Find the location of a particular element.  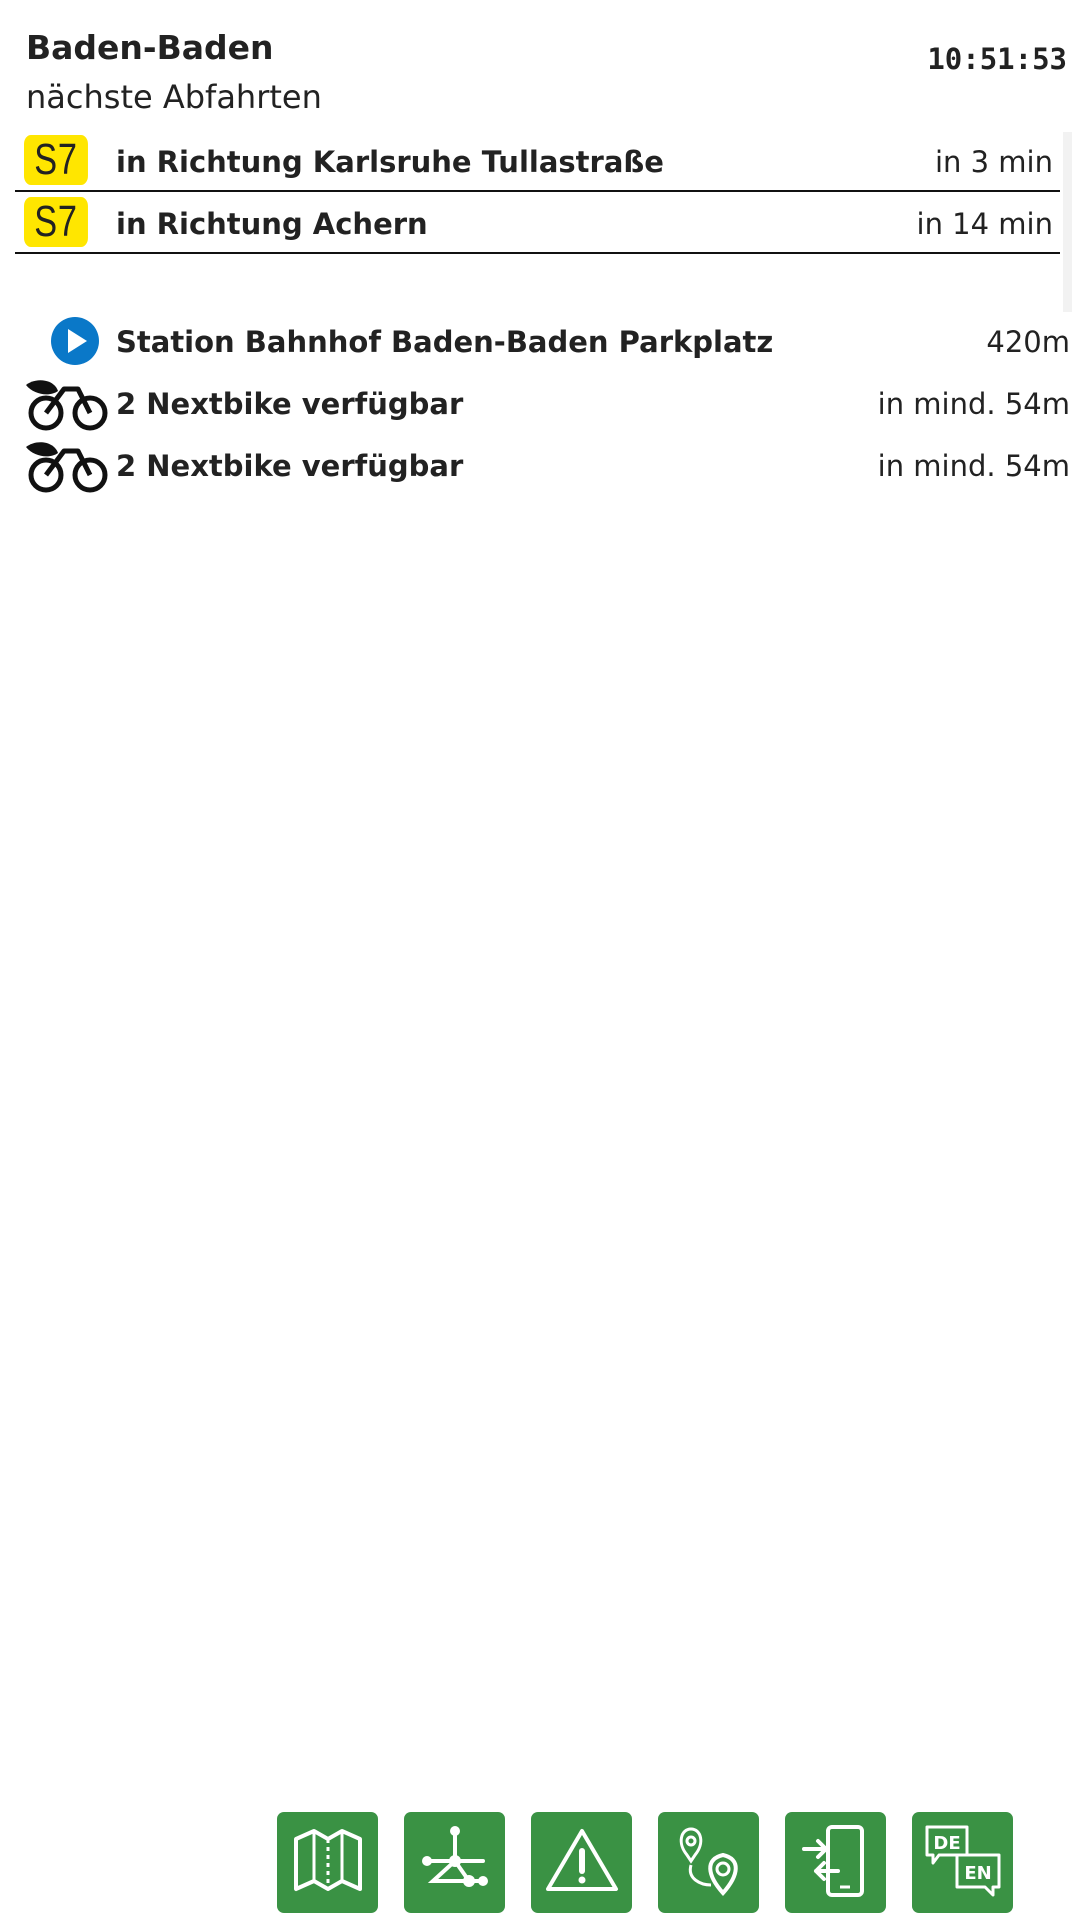

departure-row: S7 in Richtung Achern in 14 min is located at coordinates (537, 224).